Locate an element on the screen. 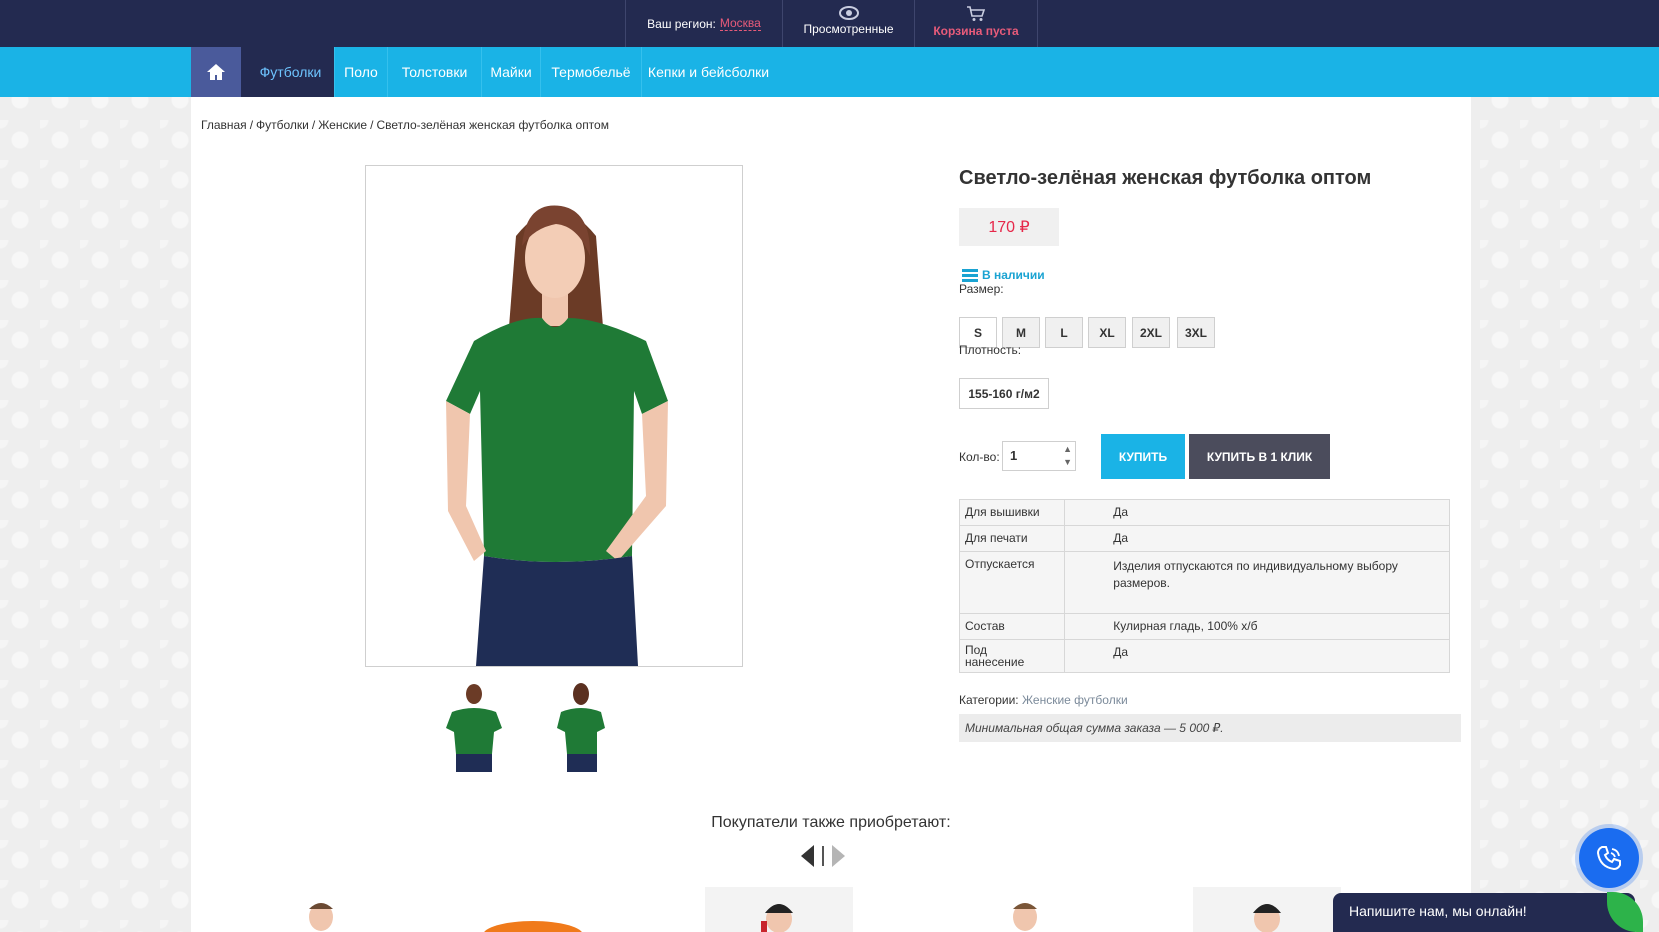 Image resolution: width=1659 pixels, height=932 pixels. size-option-3xl: 3XL is located at coordinates (1196, 332).